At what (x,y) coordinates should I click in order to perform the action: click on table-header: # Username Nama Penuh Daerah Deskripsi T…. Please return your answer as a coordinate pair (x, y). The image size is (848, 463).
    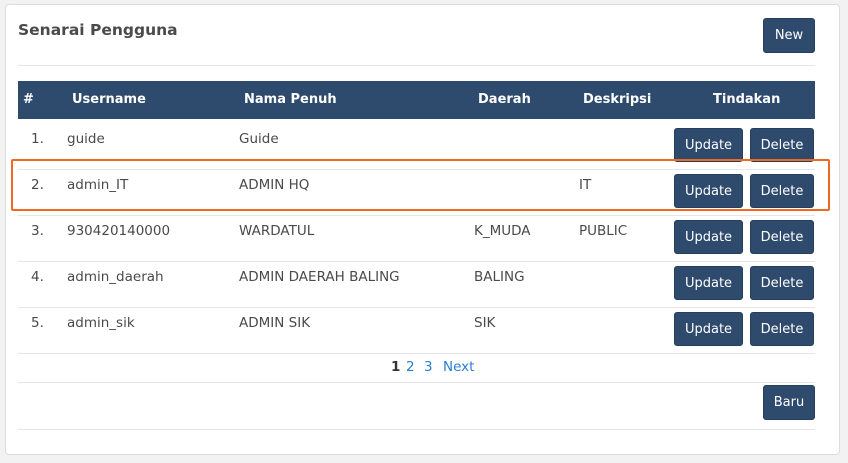
    Looking at the image, I should click on (416, 100).